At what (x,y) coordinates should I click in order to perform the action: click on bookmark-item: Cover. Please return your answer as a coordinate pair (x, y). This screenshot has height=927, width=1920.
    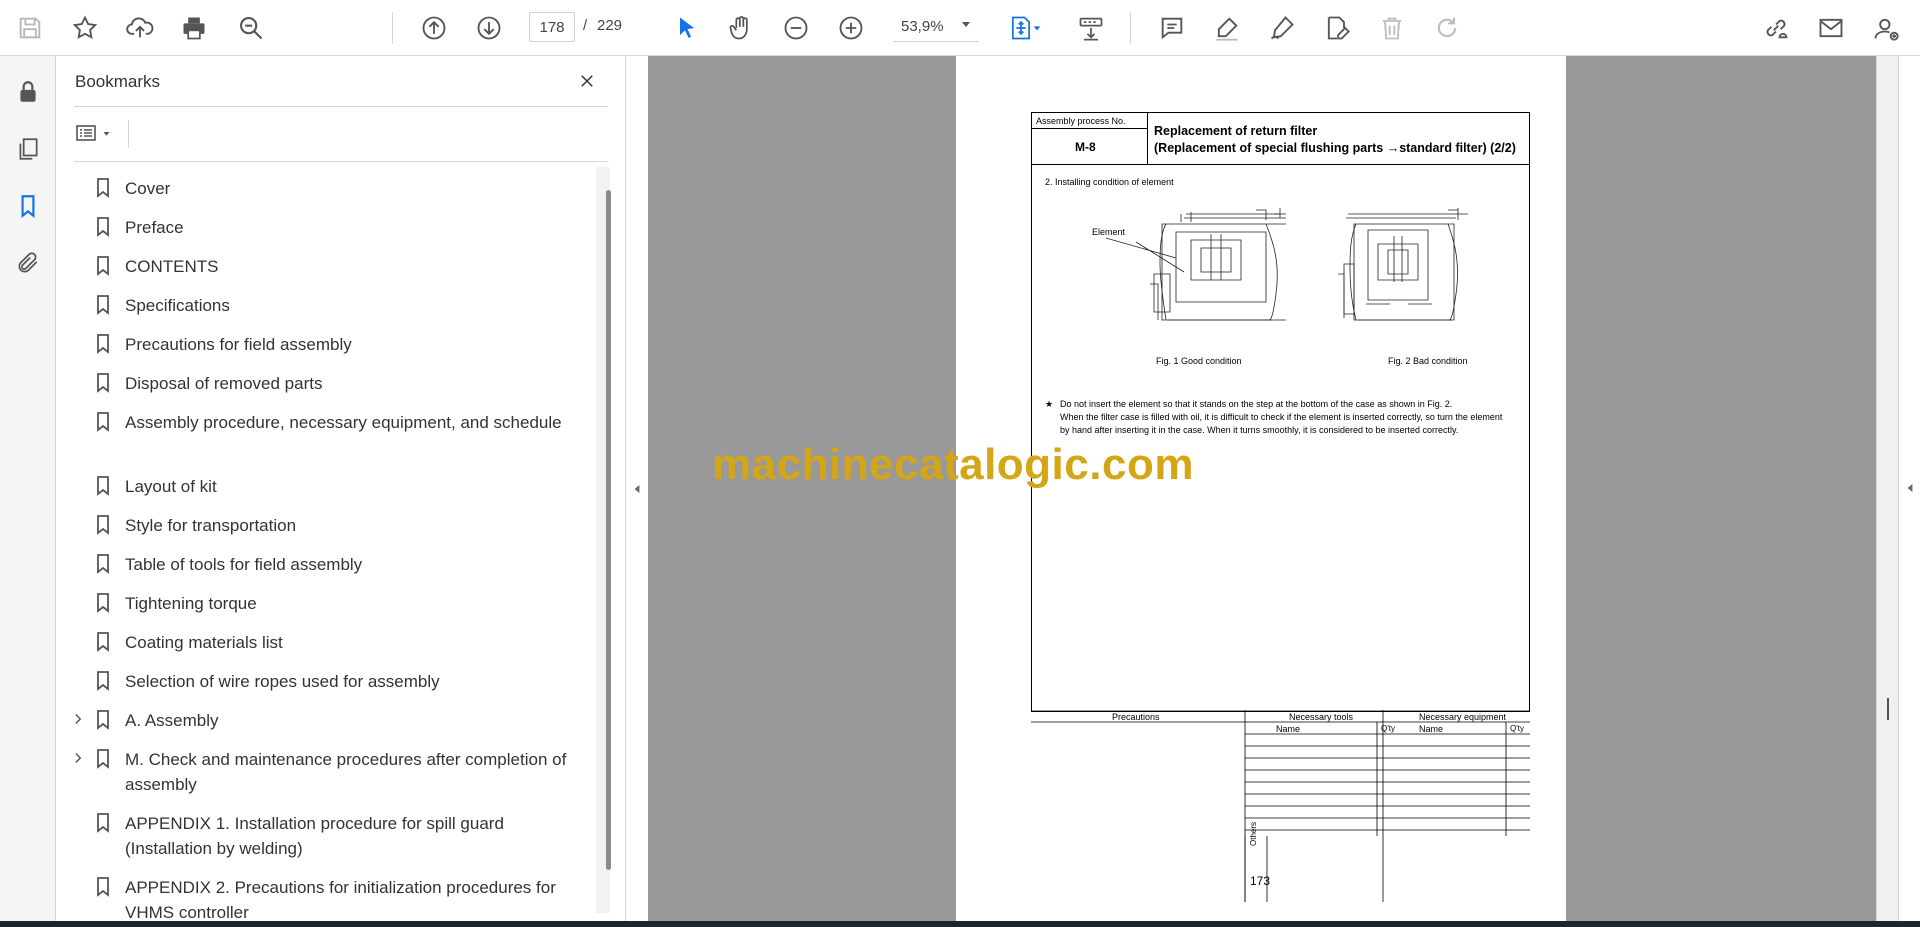
    Looking at the image, I should click on (326, 188).